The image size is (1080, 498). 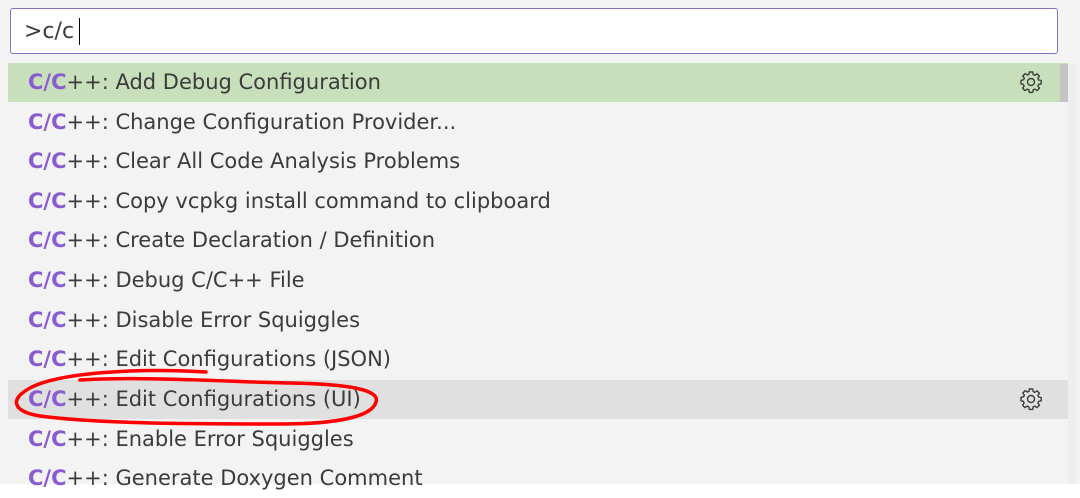 What do you see at coordinates (185, 280) in the screenshot?
I see `command-label: ++: Debug C/C++ File` at bounding box center [185, 280].